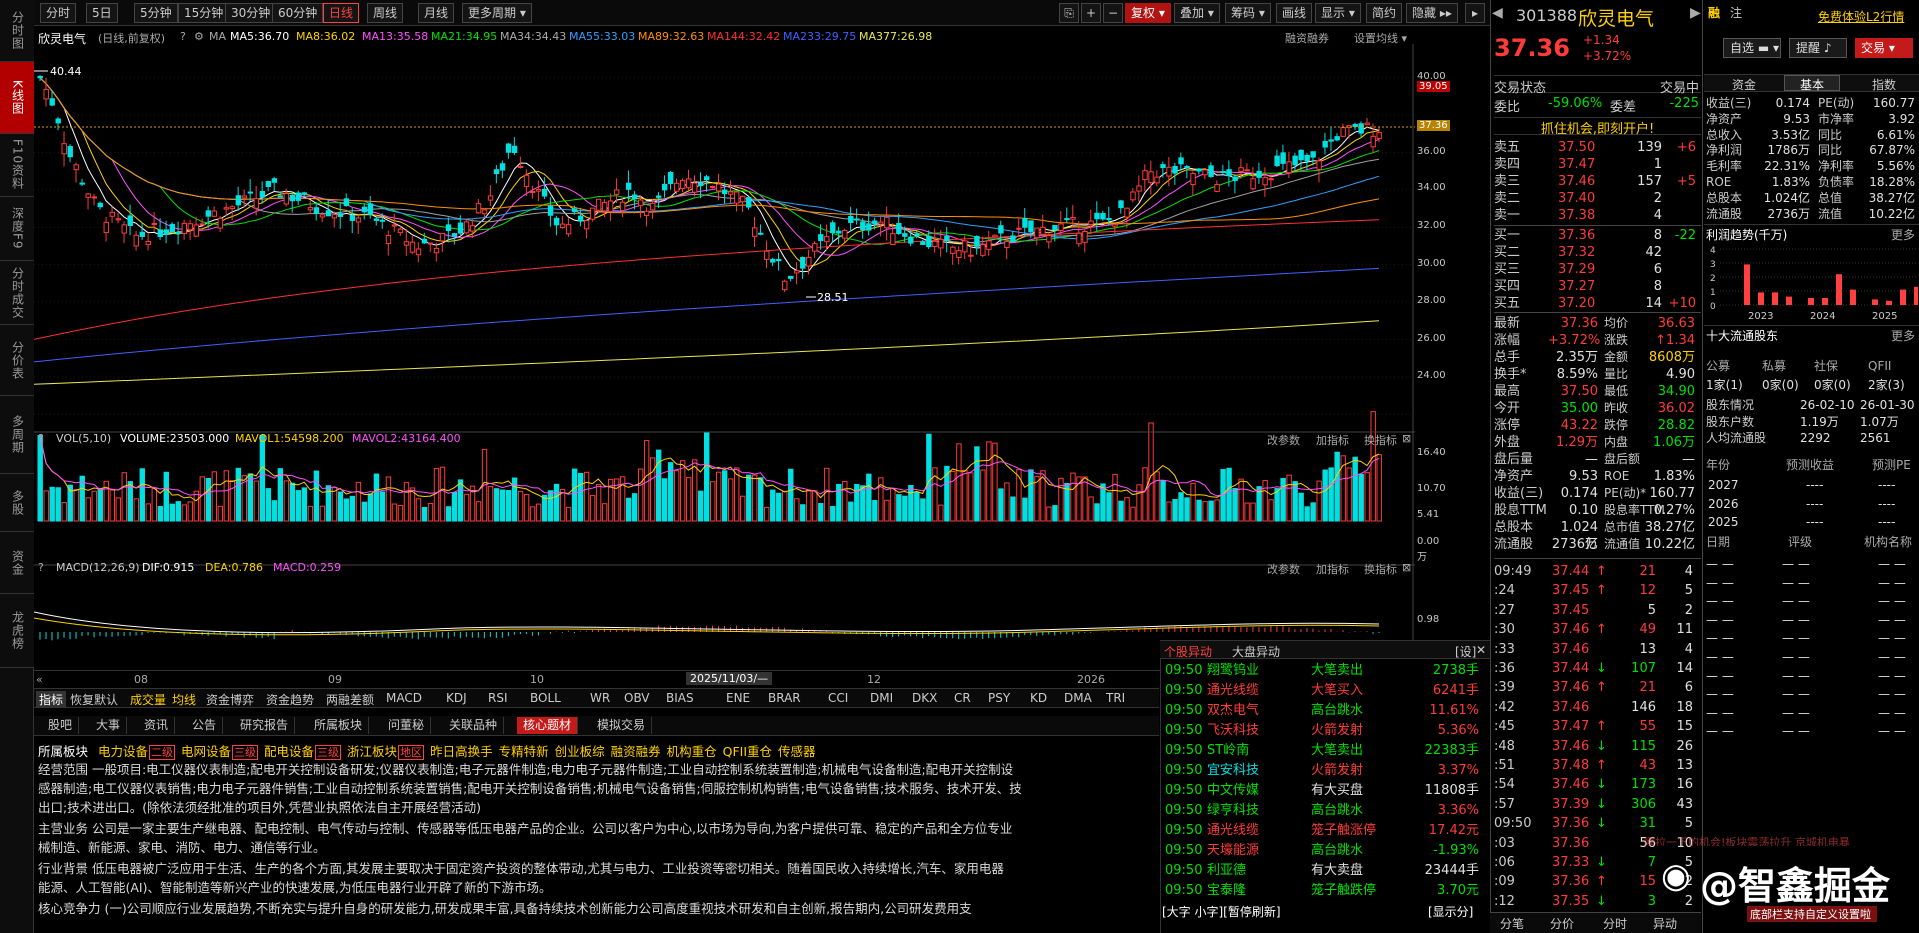 The width and height of the screenshot is (1919, 933). I want to click on draw-button: 画线, so click(1294, 13).